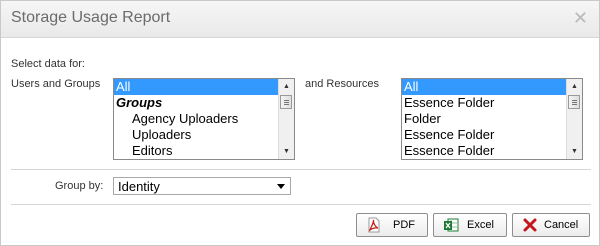  I want to click on users-list-item-agency-uploaders: Agency Uploaders, so click(196, 119).